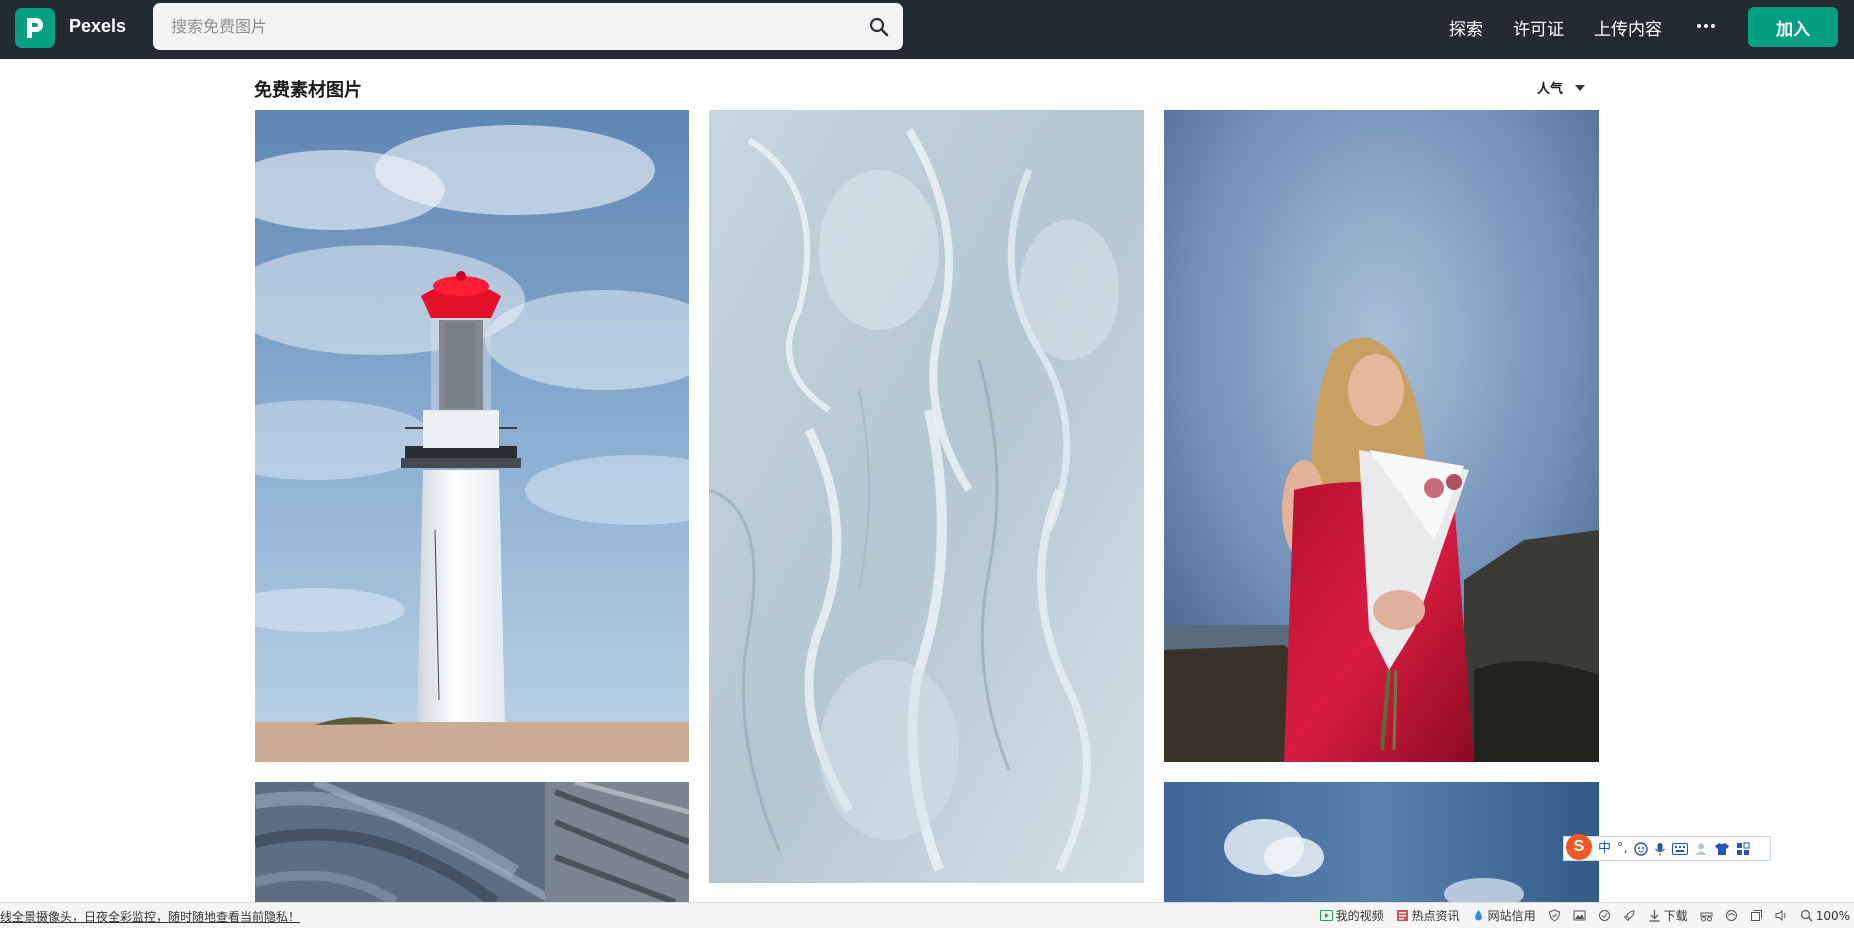  I want to click on ime-language-toggle: 中, so click(1604, 848).